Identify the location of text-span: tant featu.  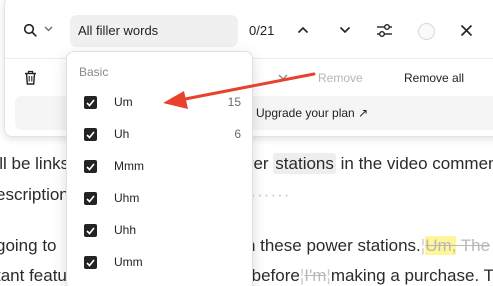
(33, 275).